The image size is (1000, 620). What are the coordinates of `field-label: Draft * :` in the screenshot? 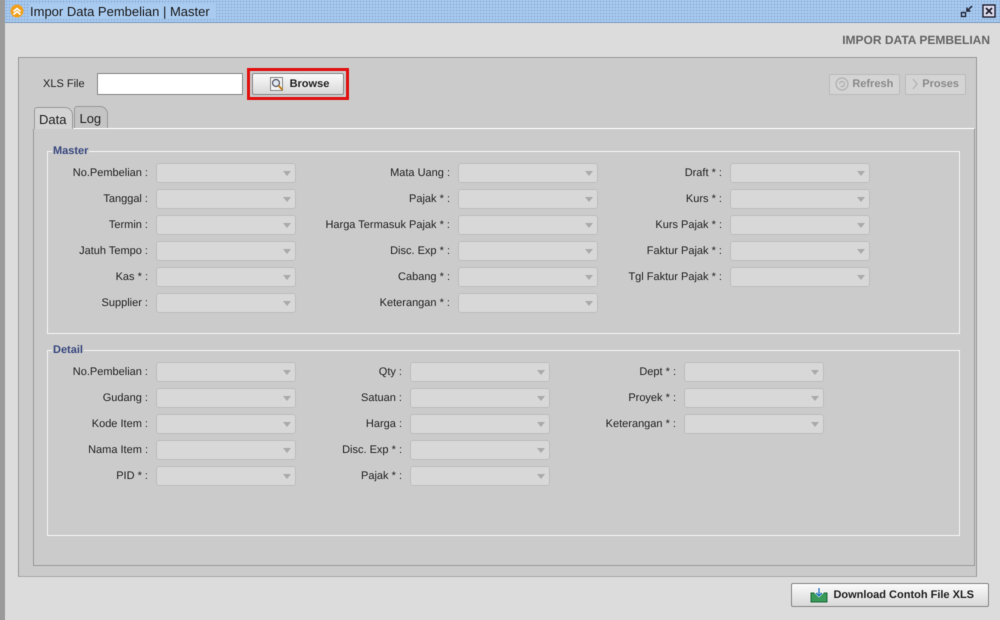 It's located at (703, 173).